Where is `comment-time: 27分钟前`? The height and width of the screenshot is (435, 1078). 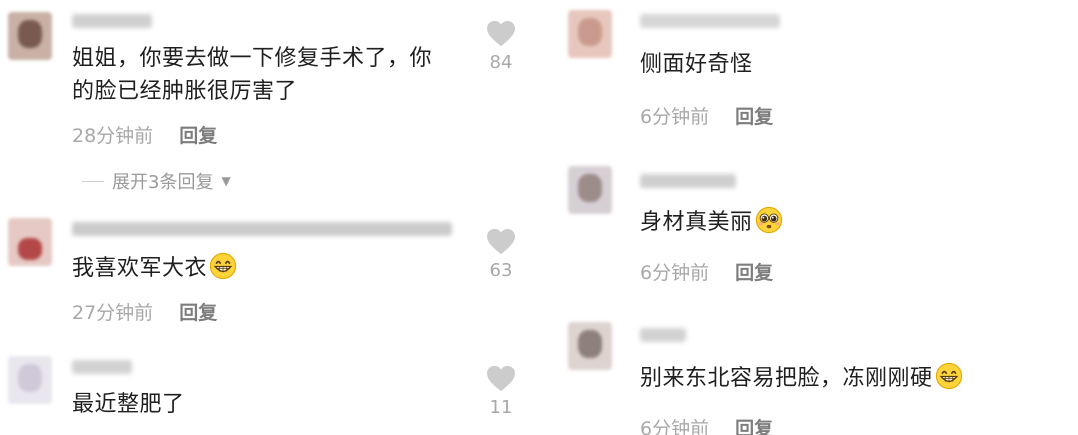 comment-time: 27分钟前 is located at coordinates (113, 313).